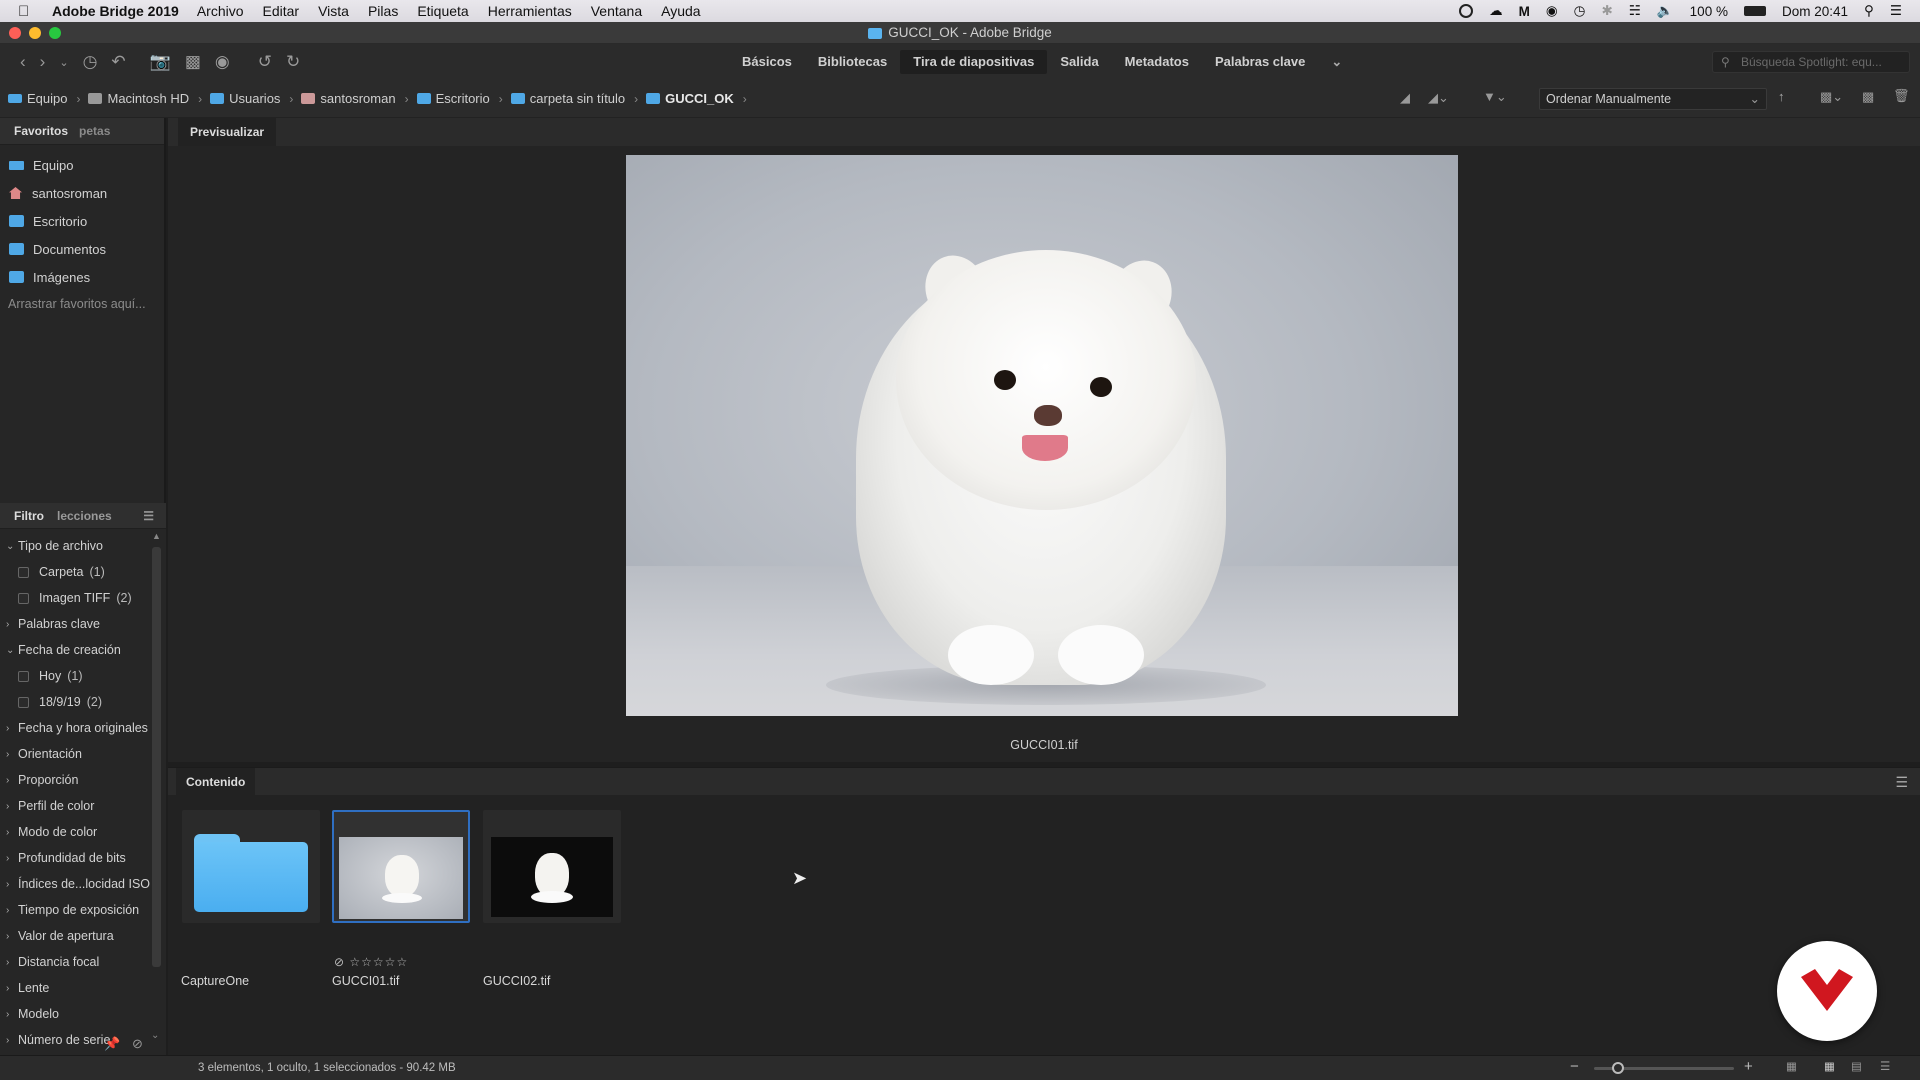 This screenshot has width=1920, height=1080. Describe the element at coordinates (530, 11) in the screenshot. I see `menu-herramientas: Herramientas` at that location.